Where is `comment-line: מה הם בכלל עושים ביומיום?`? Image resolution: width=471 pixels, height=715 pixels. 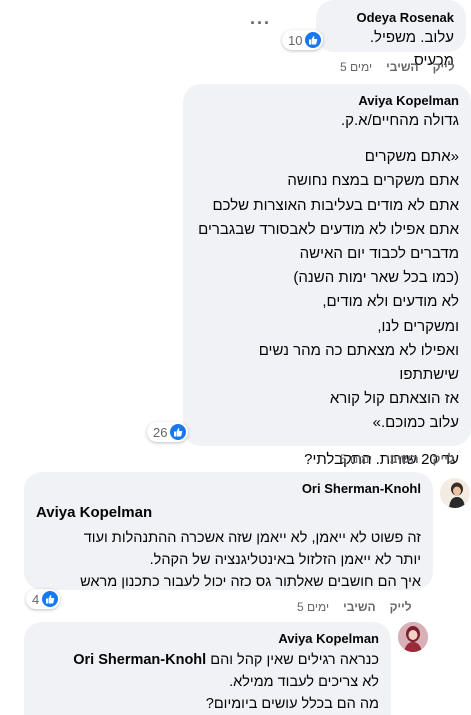
comment-line: מה הם בכלל עושים ביומיום? is located at coordinates (292, 704).